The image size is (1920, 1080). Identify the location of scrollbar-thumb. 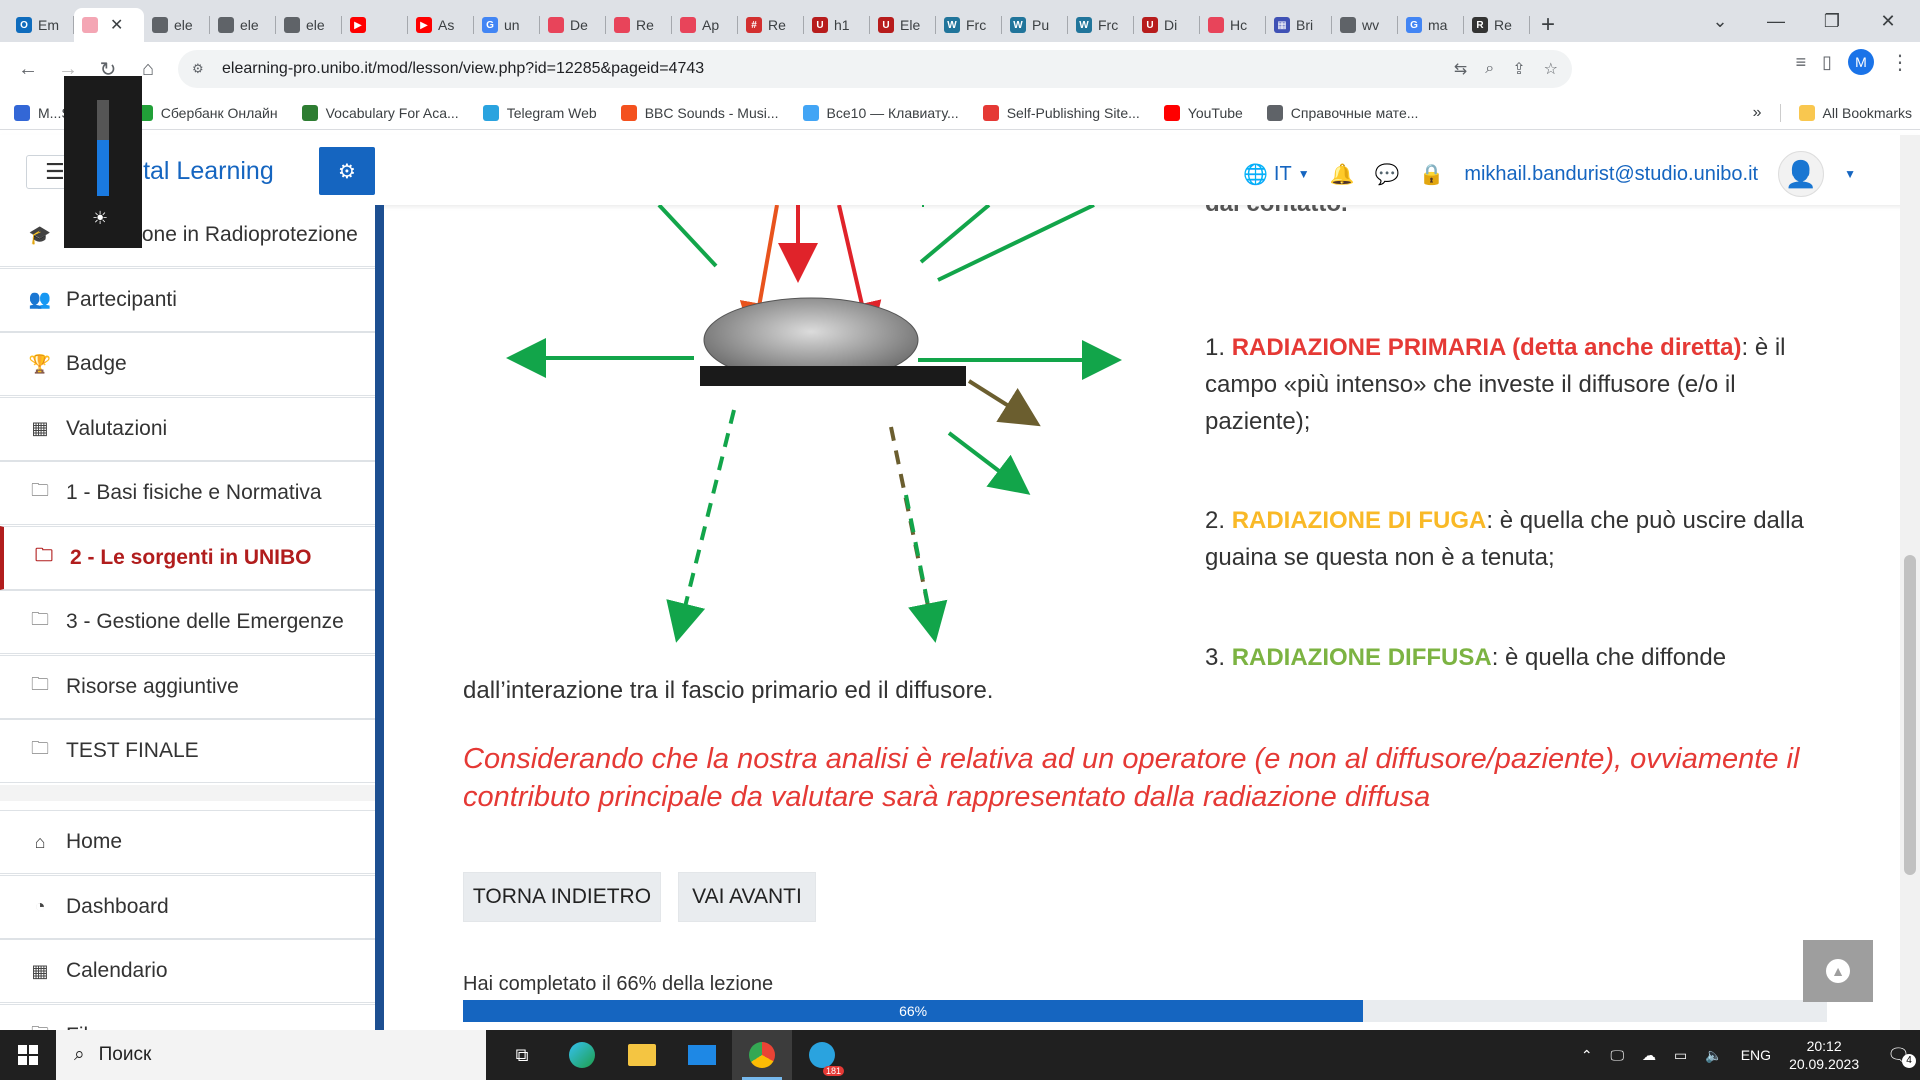
(1910, 715).